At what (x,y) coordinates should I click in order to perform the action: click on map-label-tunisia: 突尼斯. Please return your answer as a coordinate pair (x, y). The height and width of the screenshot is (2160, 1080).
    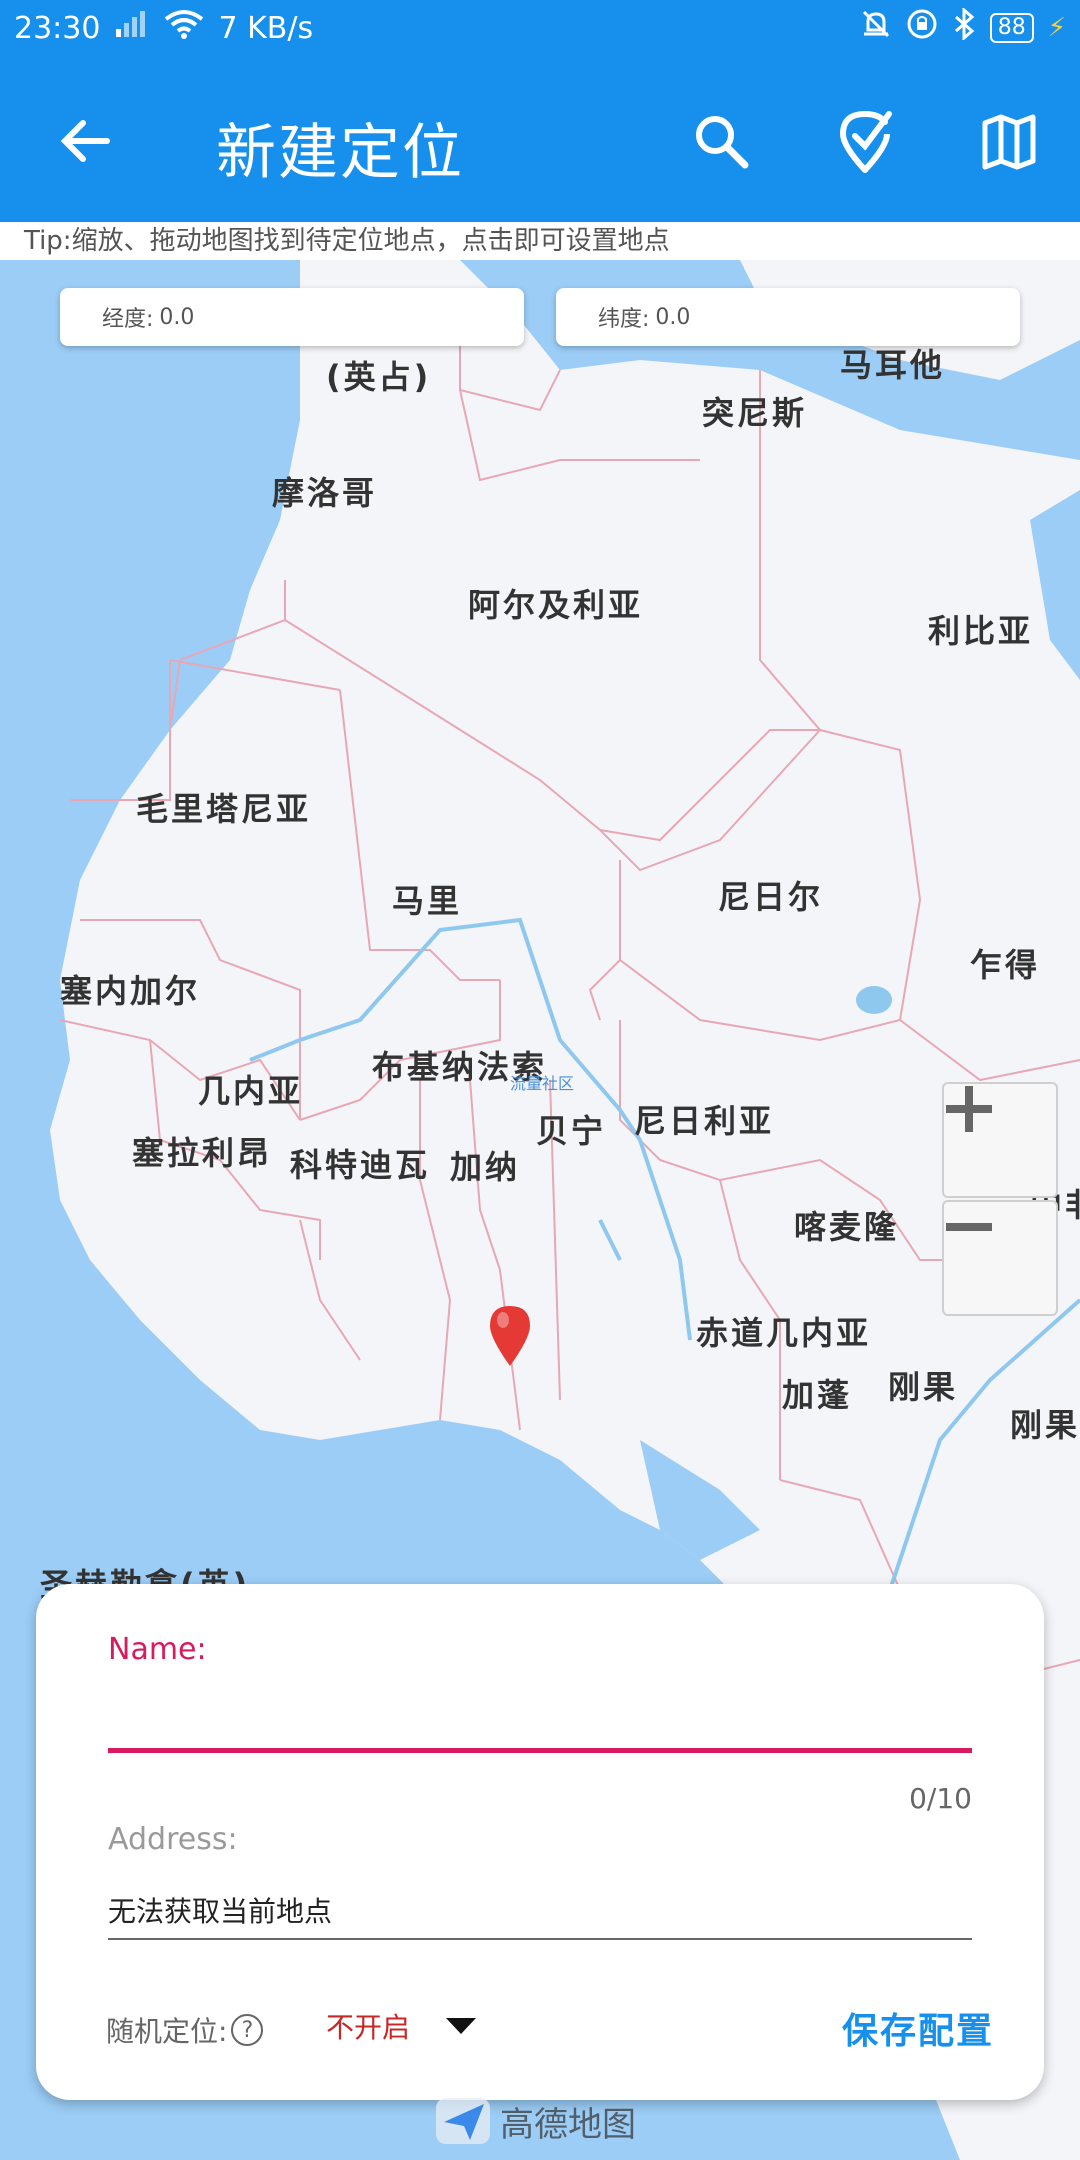
    Looking at the image, I should click on (755, 413).